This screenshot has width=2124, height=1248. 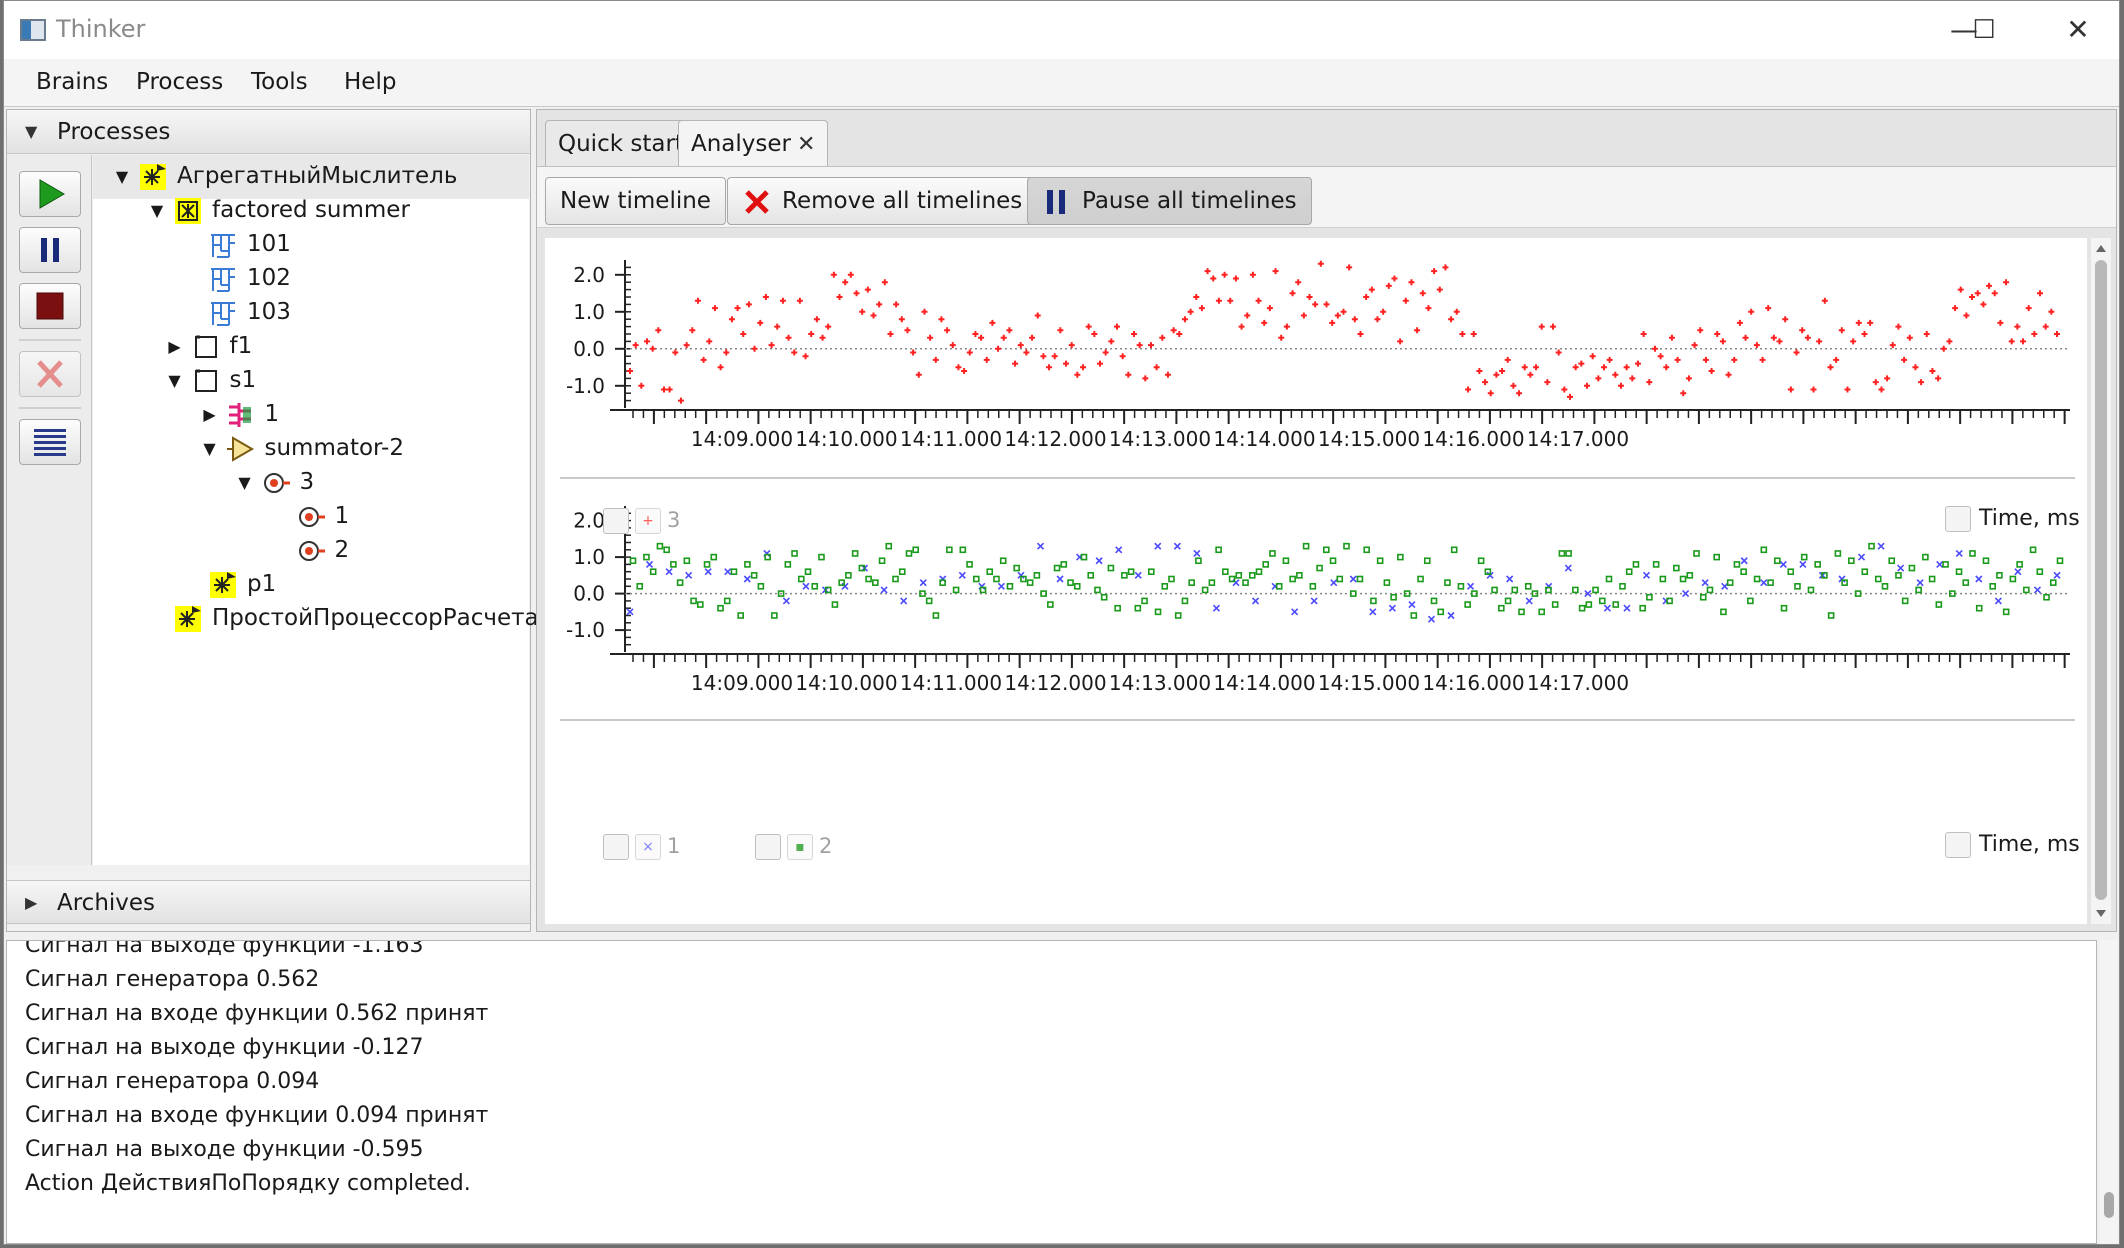 I want to click on tab-quick-start: Quick start, so click(x=621, y=143).